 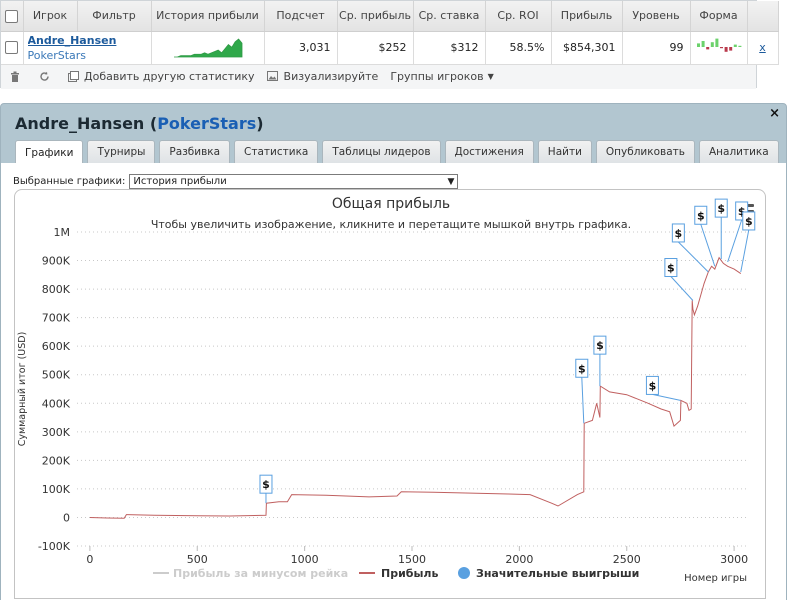 I want to click on column-header-count: Подсчет, so click(x=301, y=16).